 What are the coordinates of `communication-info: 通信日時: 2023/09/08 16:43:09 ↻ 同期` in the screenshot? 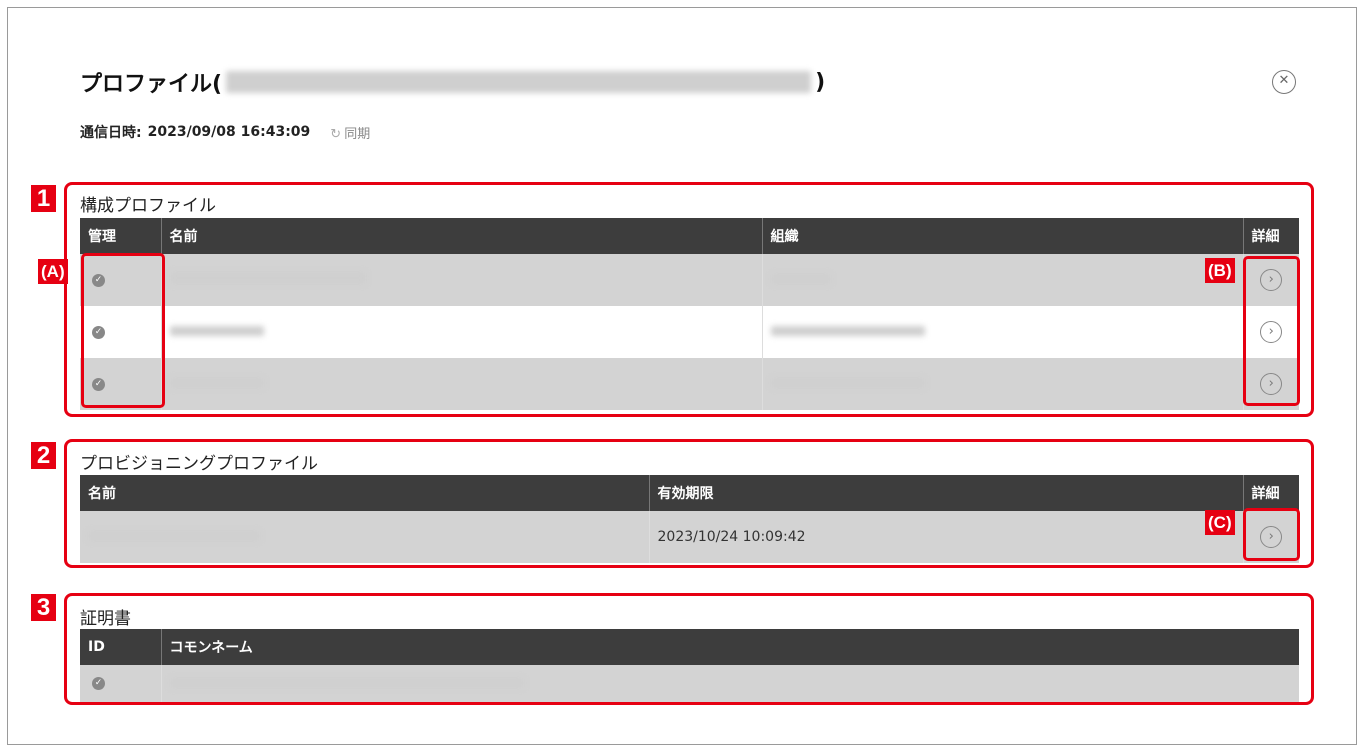 It's located at (225, 132).